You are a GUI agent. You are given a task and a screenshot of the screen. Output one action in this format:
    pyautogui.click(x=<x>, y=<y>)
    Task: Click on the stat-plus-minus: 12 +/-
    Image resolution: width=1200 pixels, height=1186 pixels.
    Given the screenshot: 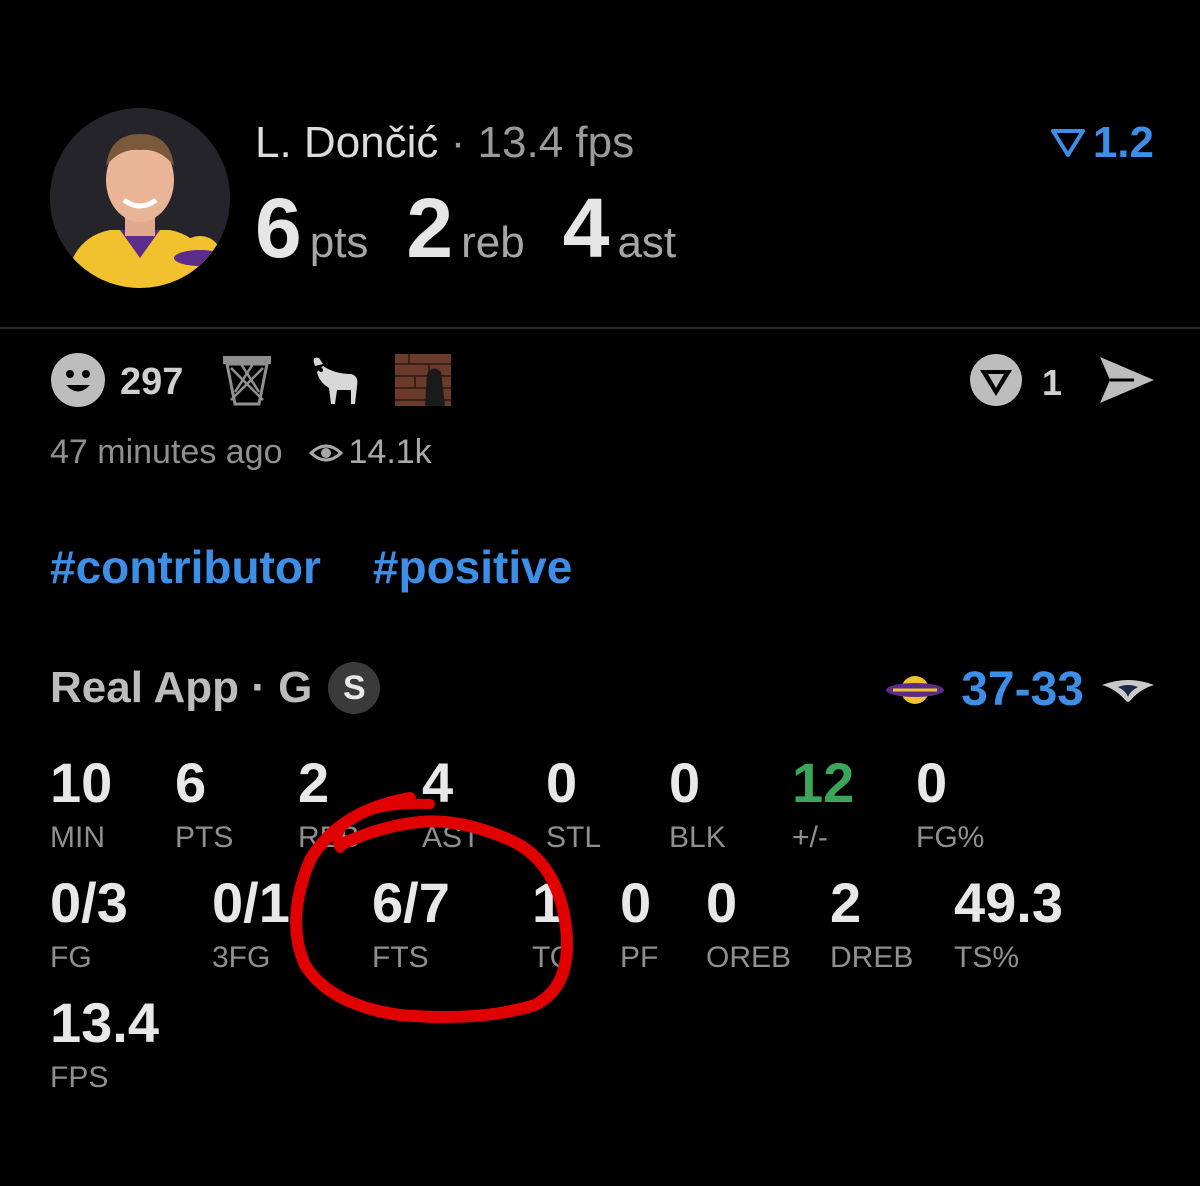 What is the action you would take?
    pyautogui.click(x=823, y=805)
    